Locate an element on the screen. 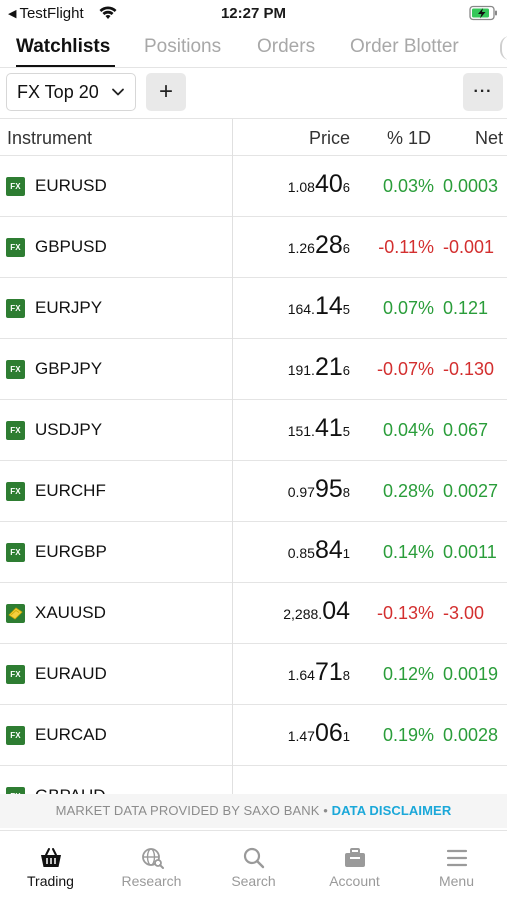  nav-label: Research is located at coordinates (151, 881).